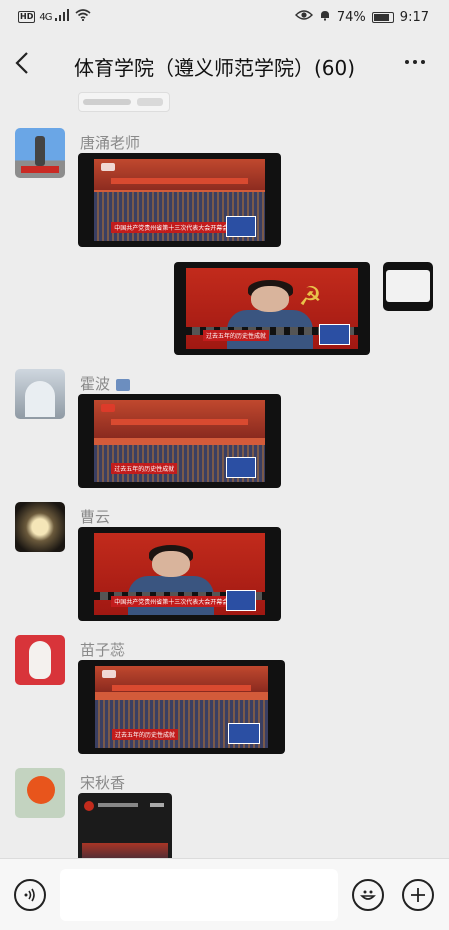 This screenshot has width=449, height=930. What do you see at coordinates (215, 68) in the screenshot?
I see `page-title: 体育学院（遵义师范学院）(60)` at bounding box center [215, 68].